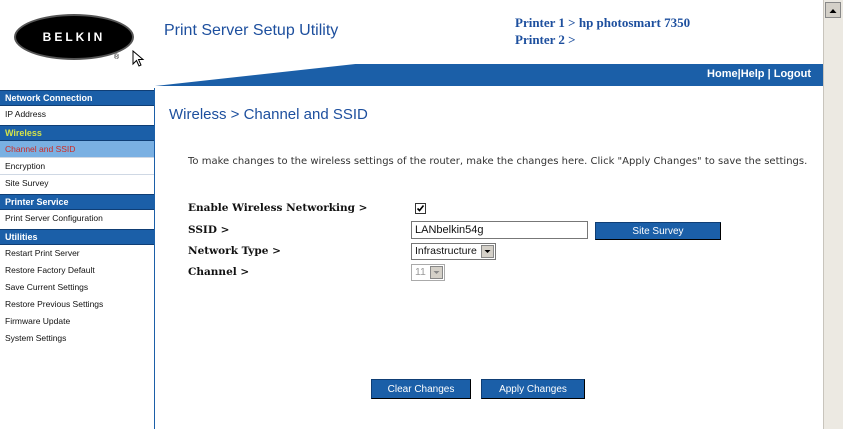 The image size is (843, 429). I want to click on channel-value: 11, so click(420, 272).